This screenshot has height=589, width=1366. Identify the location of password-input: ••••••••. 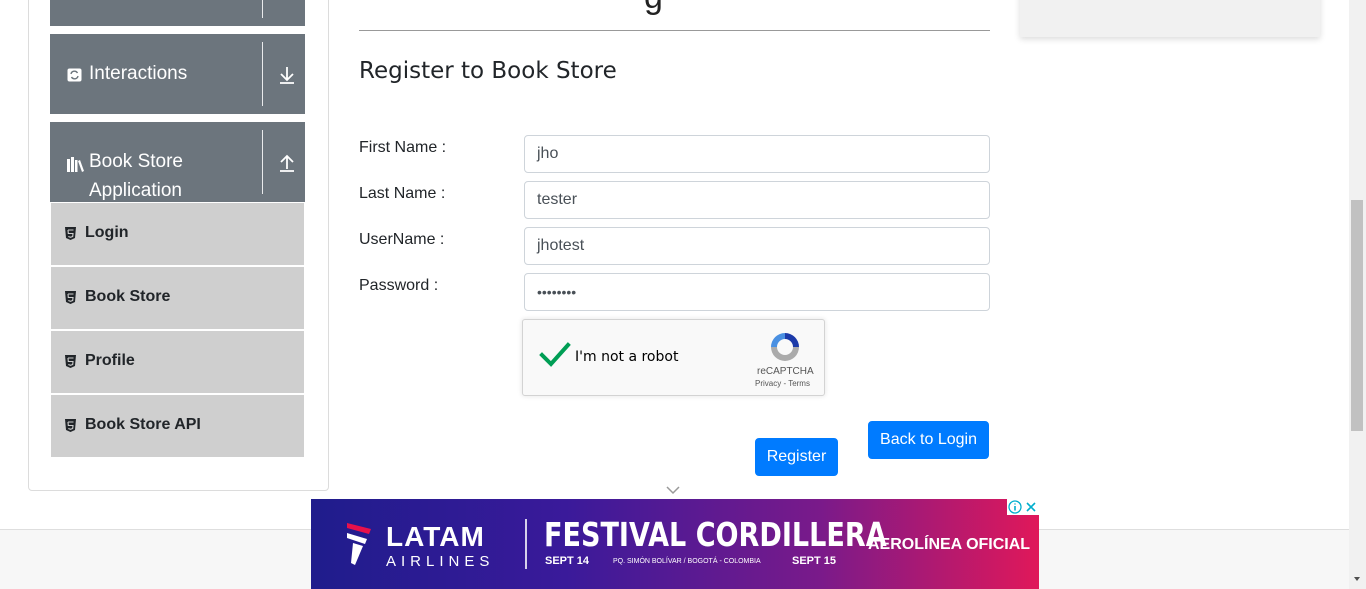
(757, 292).